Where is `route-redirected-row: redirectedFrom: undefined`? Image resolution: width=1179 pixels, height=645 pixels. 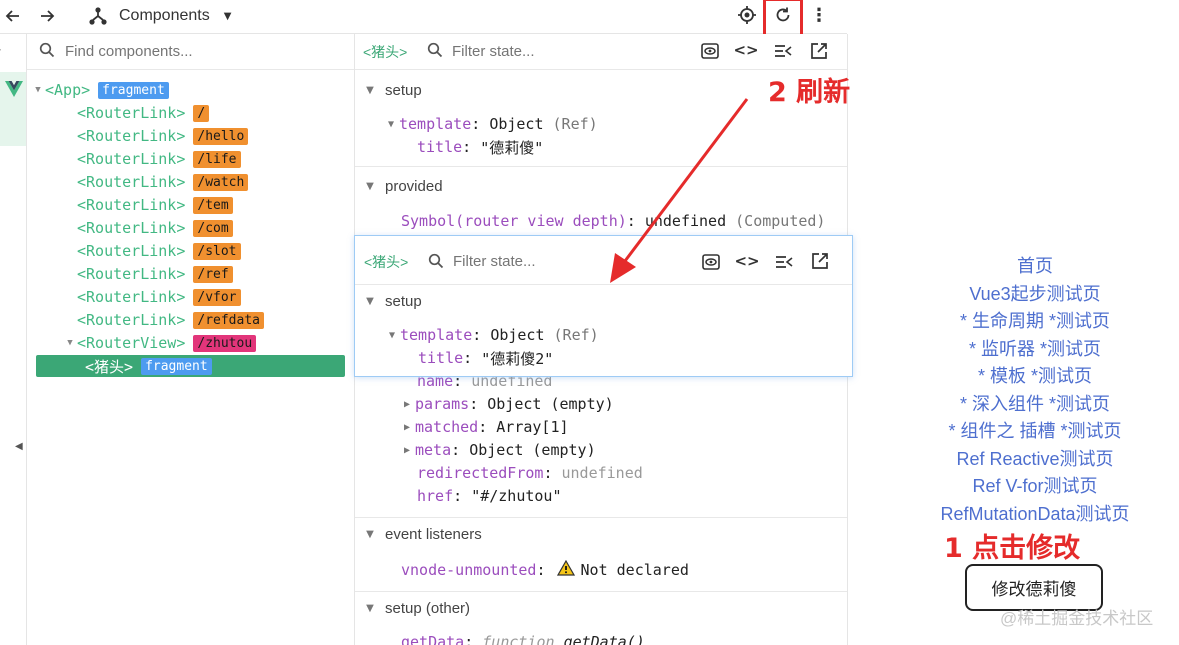 route-redirected-row: redirectedFrom: undefined is located at coordinates (530, 473).